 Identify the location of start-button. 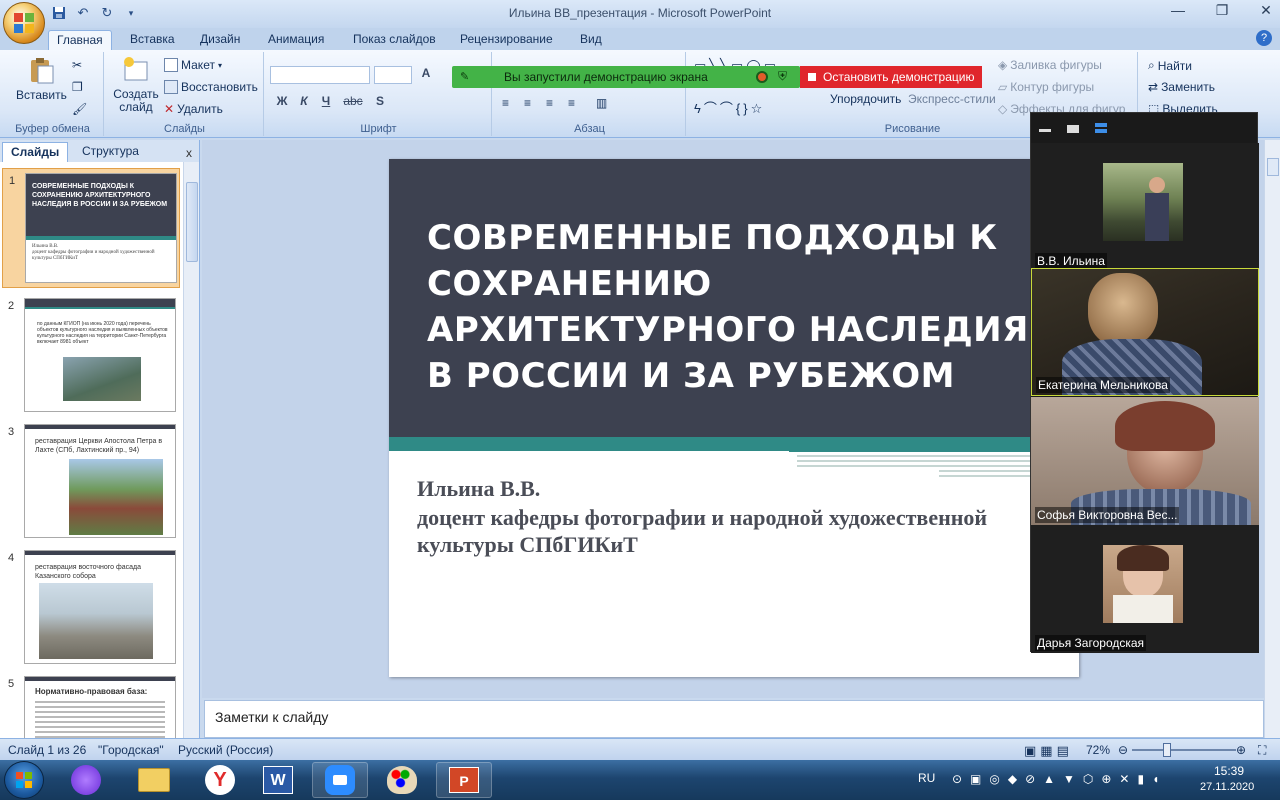
(24, 780).